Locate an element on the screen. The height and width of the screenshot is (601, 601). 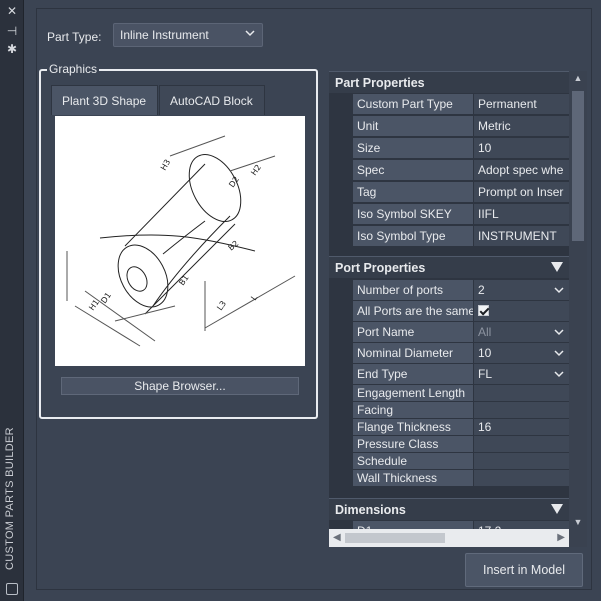
horizontal-scrollbar: ◀ ▶ is located at coordinates (449, 538).